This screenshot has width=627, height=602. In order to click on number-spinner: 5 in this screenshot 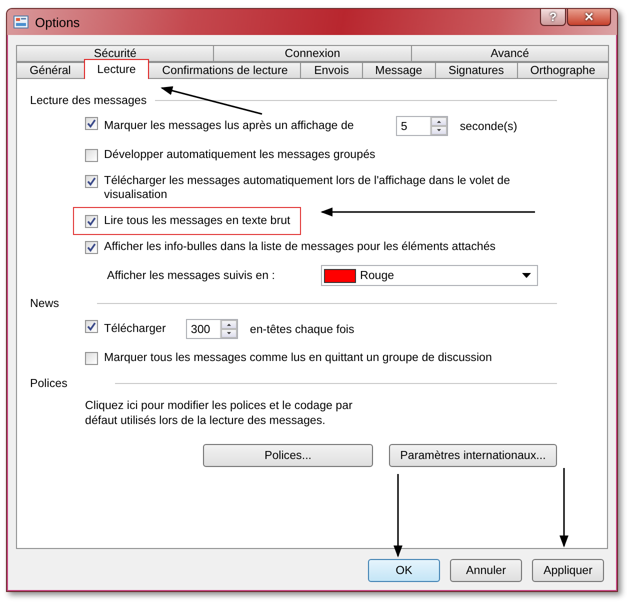, I will do `click(422, 126)`.